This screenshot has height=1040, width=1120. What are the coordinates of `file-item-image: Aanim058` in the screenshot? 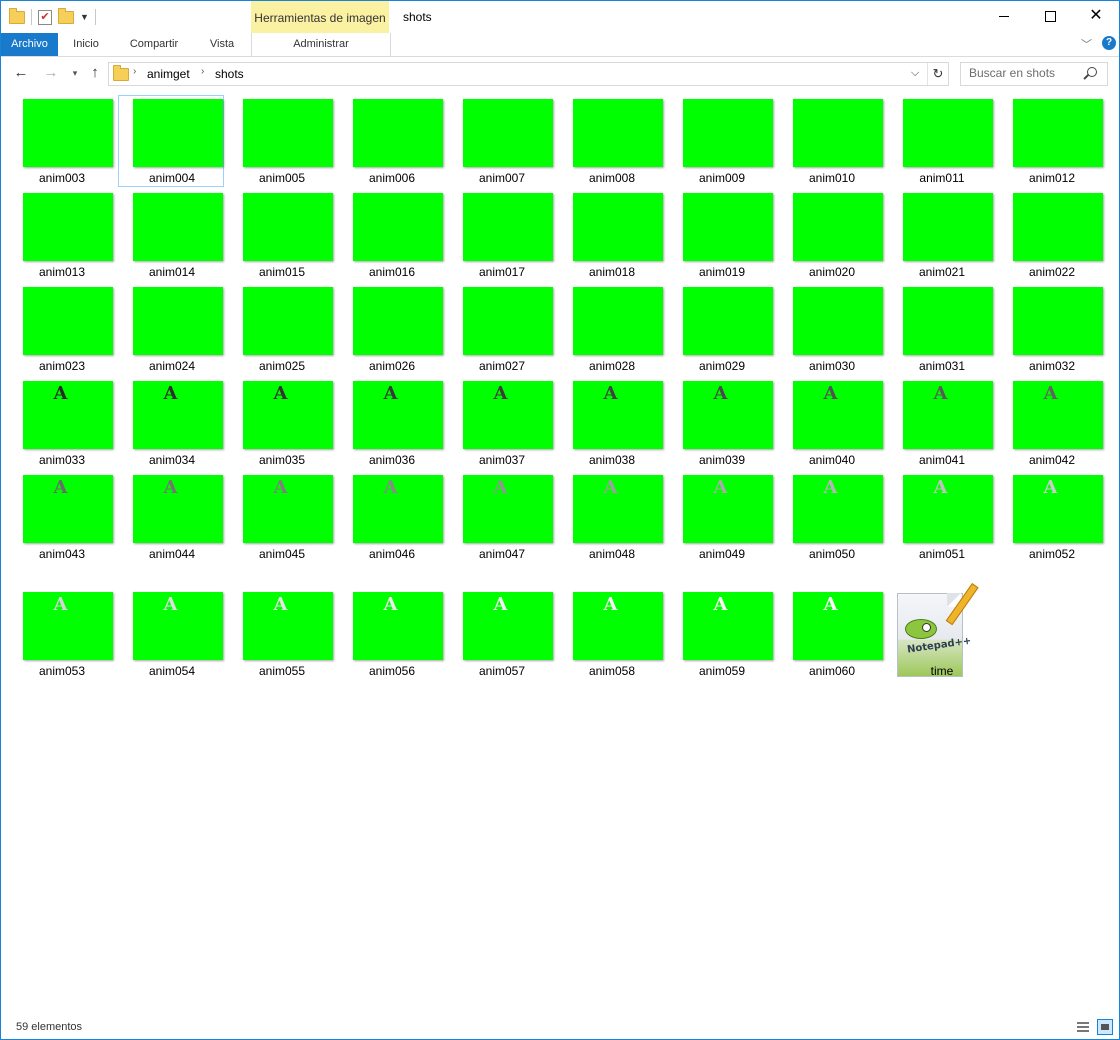 It's located at (611, 634).